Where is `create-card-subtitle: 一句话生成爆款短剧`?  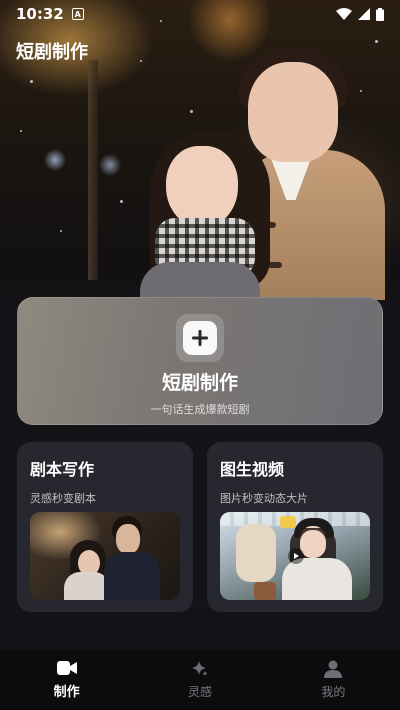 create-card-subtitle: 一句话生成爆款短剧 is located at coordinates (200, 409).